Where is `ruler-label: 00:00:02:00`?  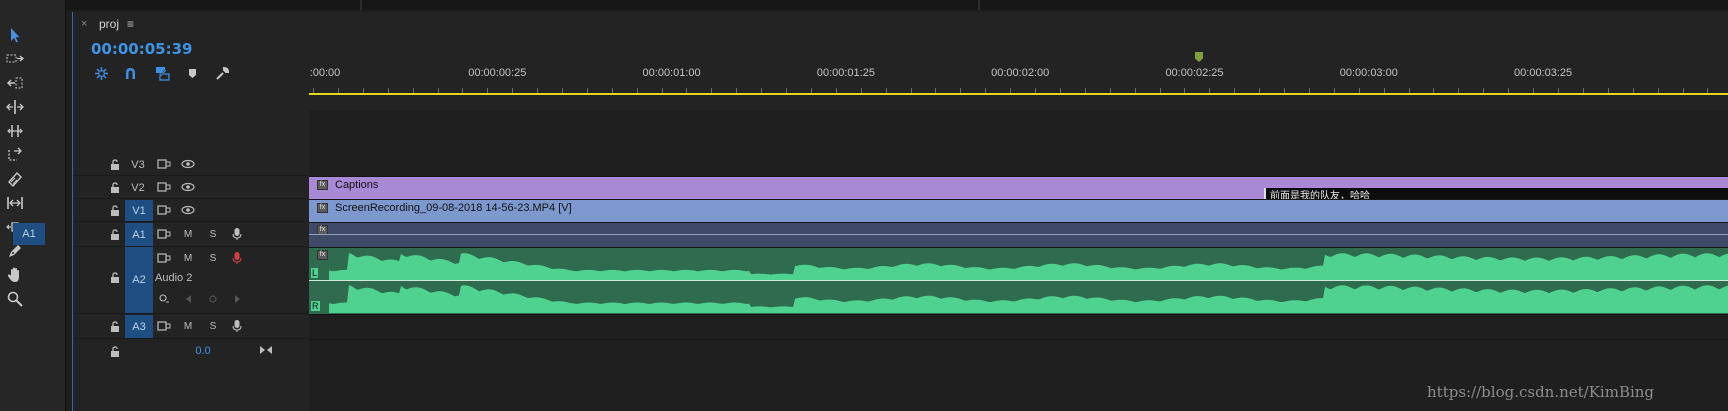 ruler-label: 00:00:02:00 is located at coordinates (1020, 73).